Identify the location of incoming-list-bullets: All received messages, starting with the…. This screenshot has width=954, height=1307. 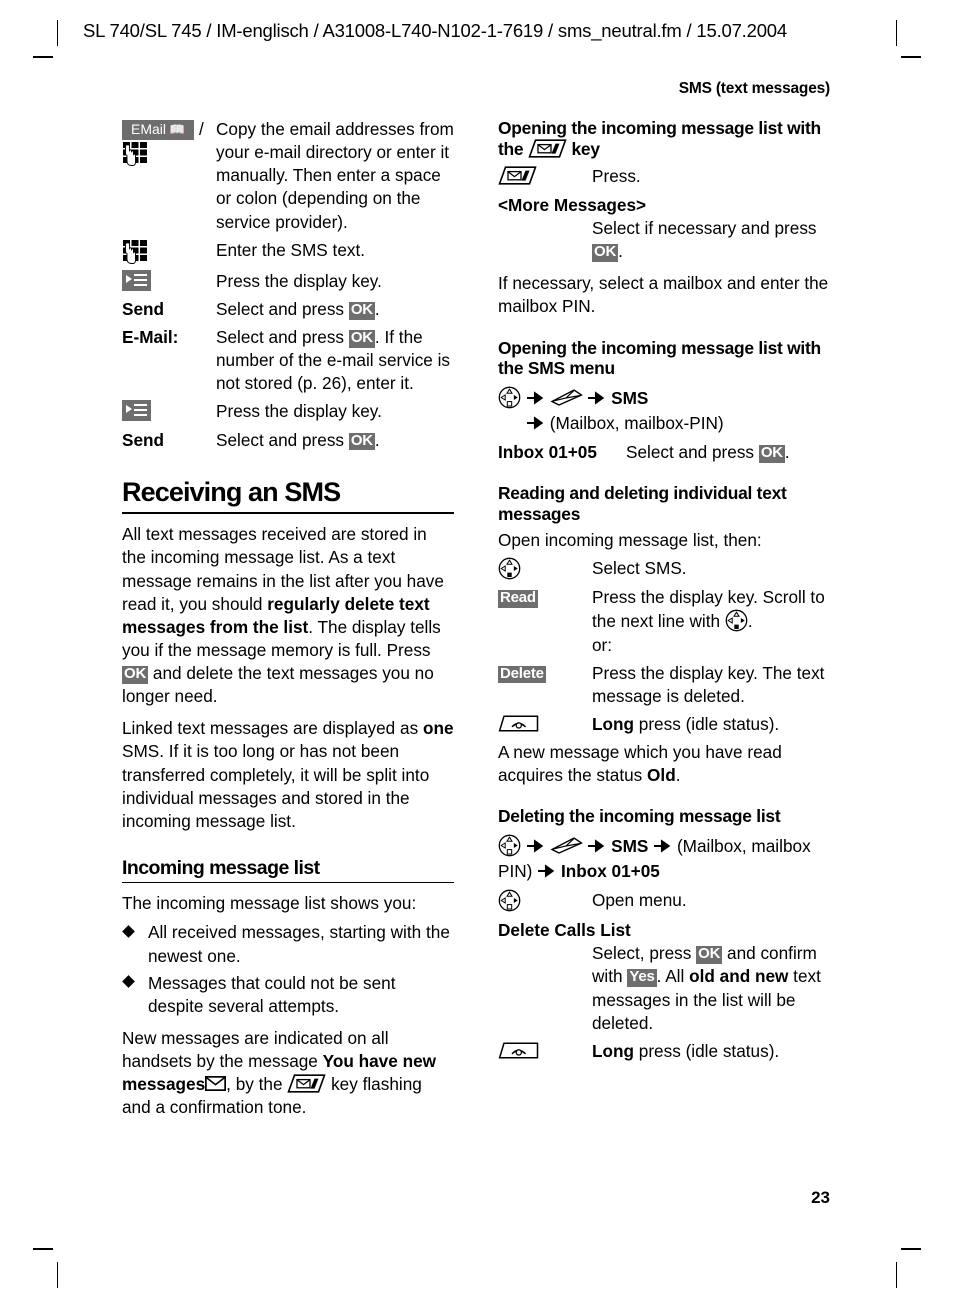
(288, 969).